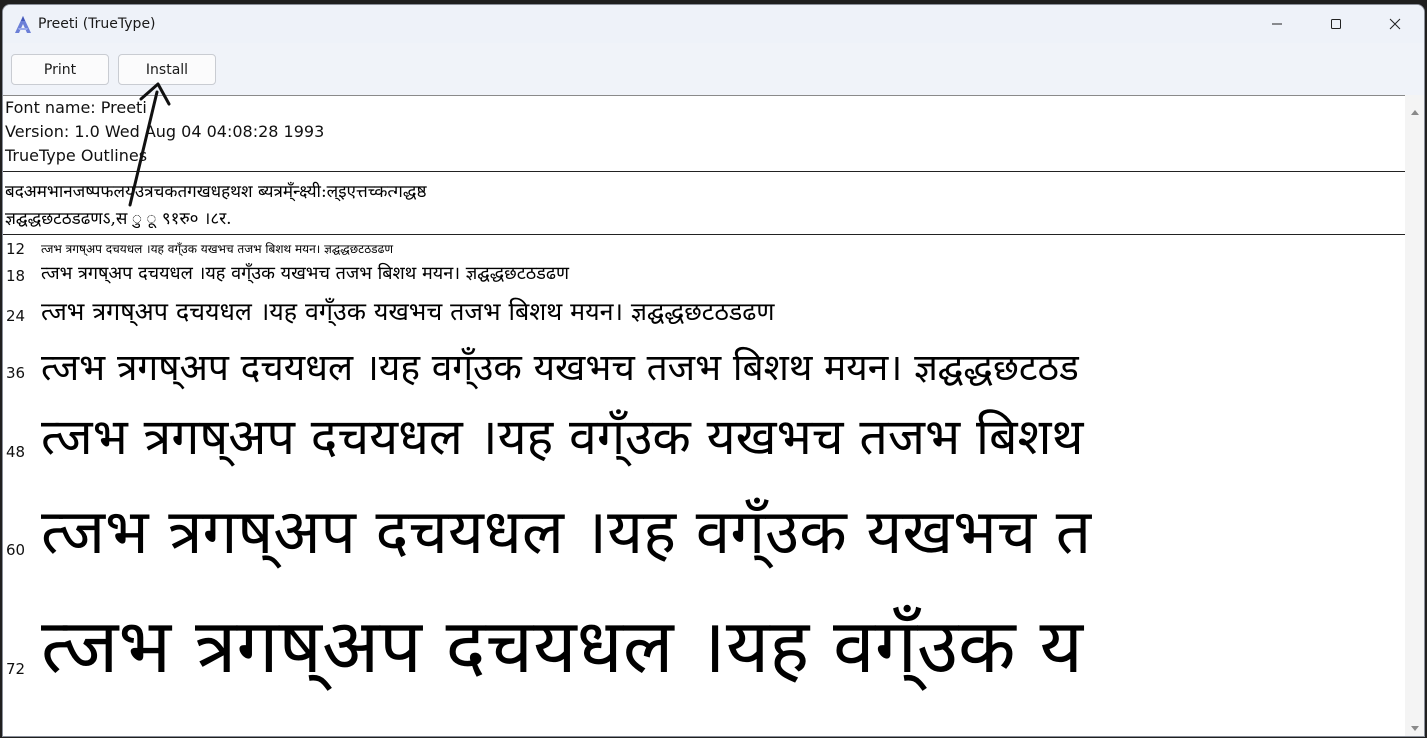  I want to click on maximize-icon, so click(1336, 24).